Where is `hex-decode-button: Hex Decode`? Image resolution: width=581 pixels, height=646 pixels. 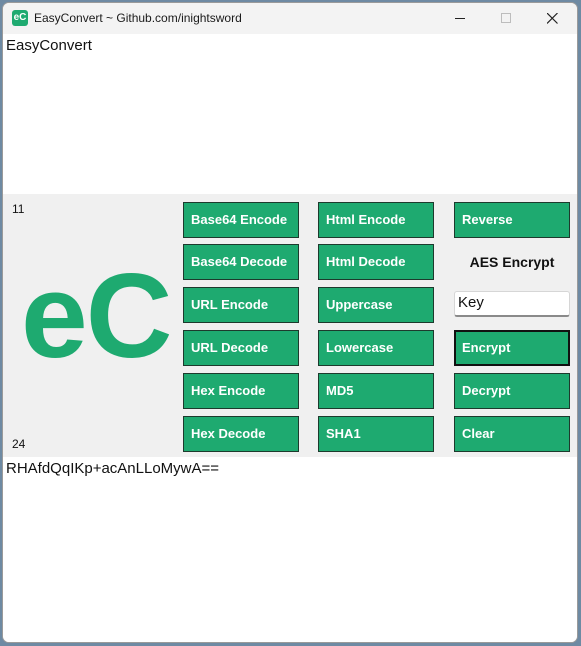 hex-decode-button: Hex Decode is located at coordinates (241, 434).